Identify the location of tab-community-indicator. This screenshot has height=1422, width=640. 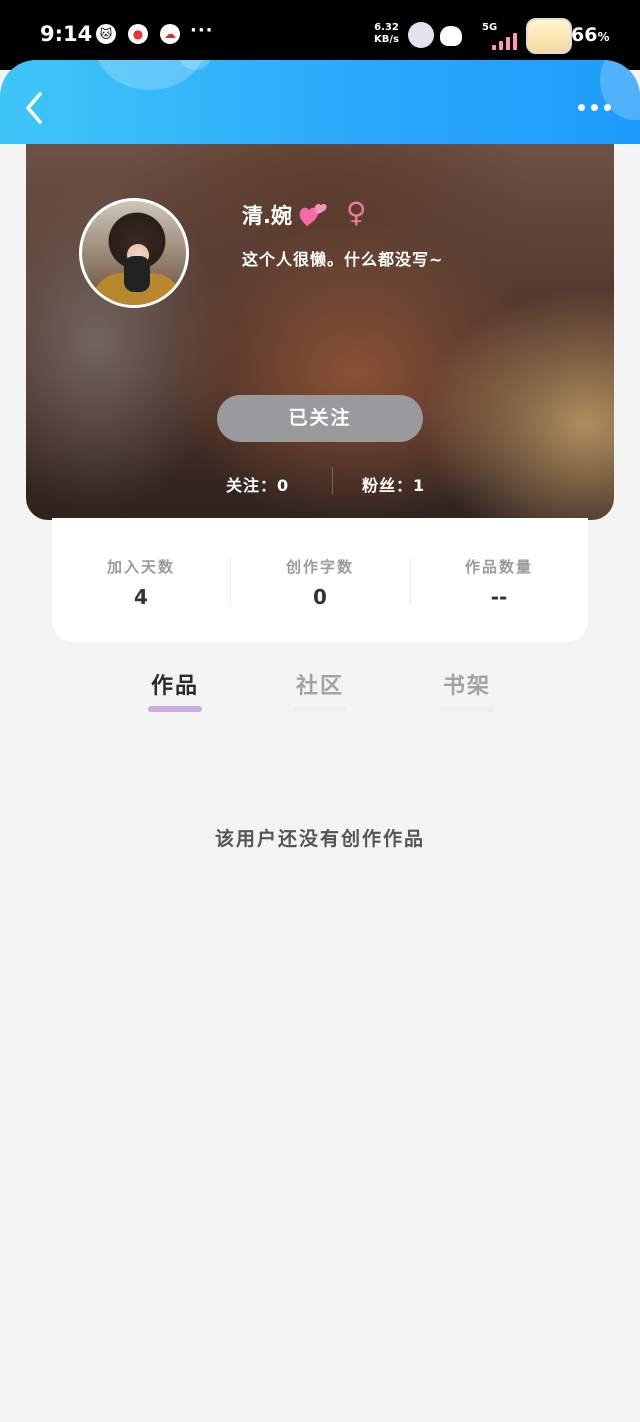
(320, 709).